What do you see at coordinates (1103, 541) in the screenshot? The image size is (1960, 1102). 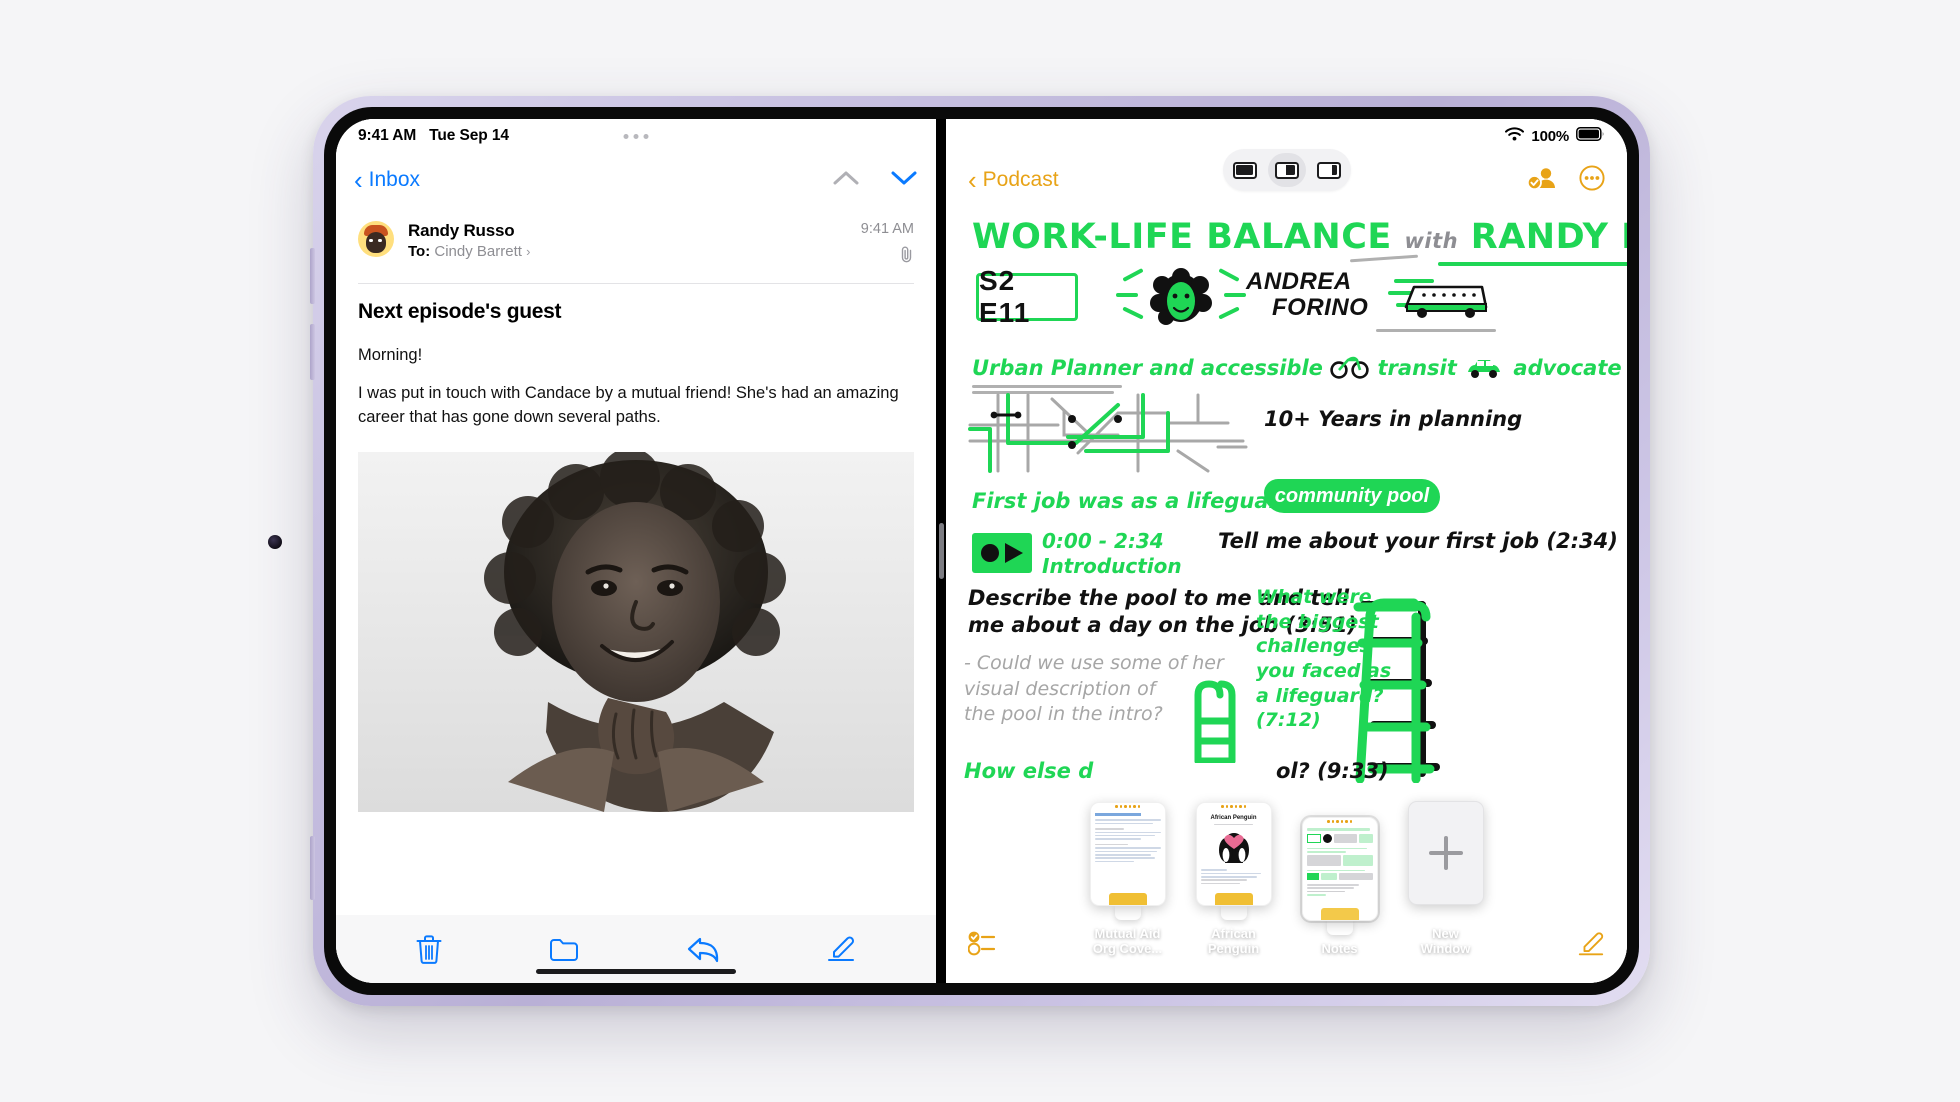 I see `note-chapter-time: 0:00 - 2:34` at bounding box center [1103, 541].